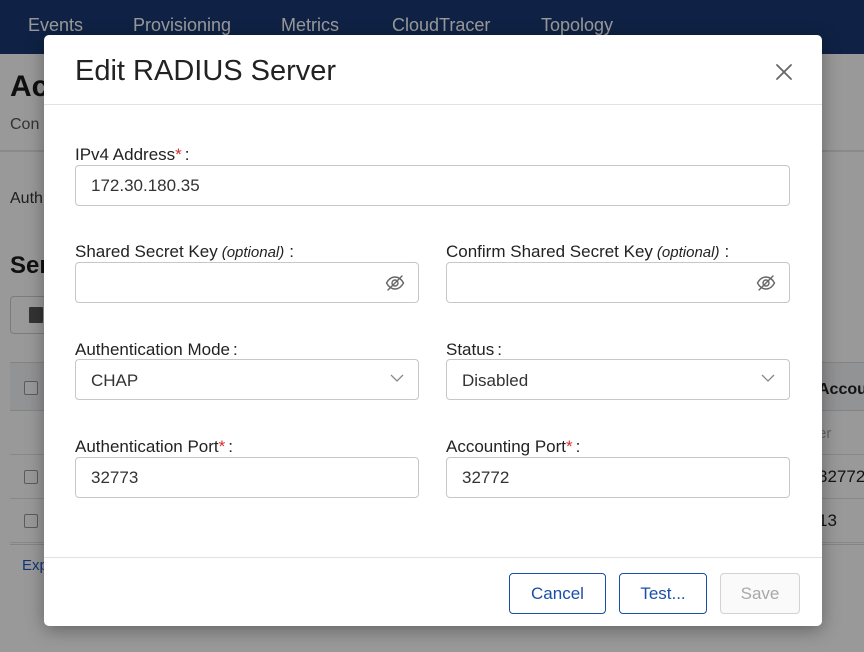 The image size is (864, 652). I want to click on confirm-secret-input, so click(618, 282).